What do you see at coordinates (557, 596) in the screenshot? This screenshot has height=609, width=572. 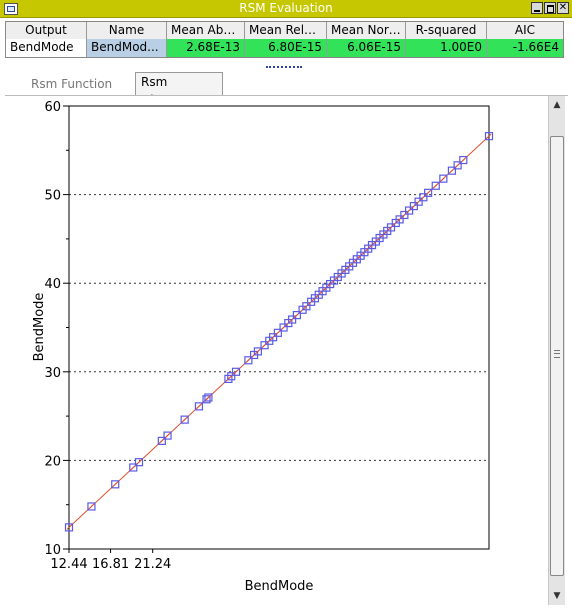 I see `scroll-down-arrow-icon: ▼` at bounding box center [557, 596].